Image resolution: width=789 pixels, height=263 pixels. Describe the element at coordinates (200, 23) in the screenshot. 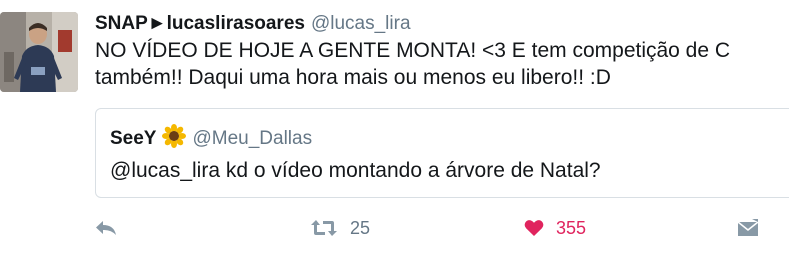

I see `author-display-name: SNAP►lucaslirasoares` at that location.